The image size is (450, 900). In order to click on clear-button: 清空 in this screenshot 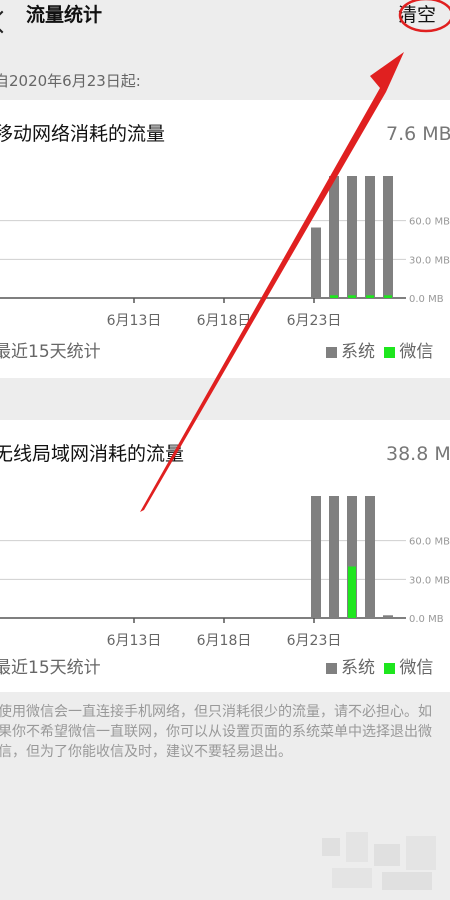, I will do `click(417, 15)`.